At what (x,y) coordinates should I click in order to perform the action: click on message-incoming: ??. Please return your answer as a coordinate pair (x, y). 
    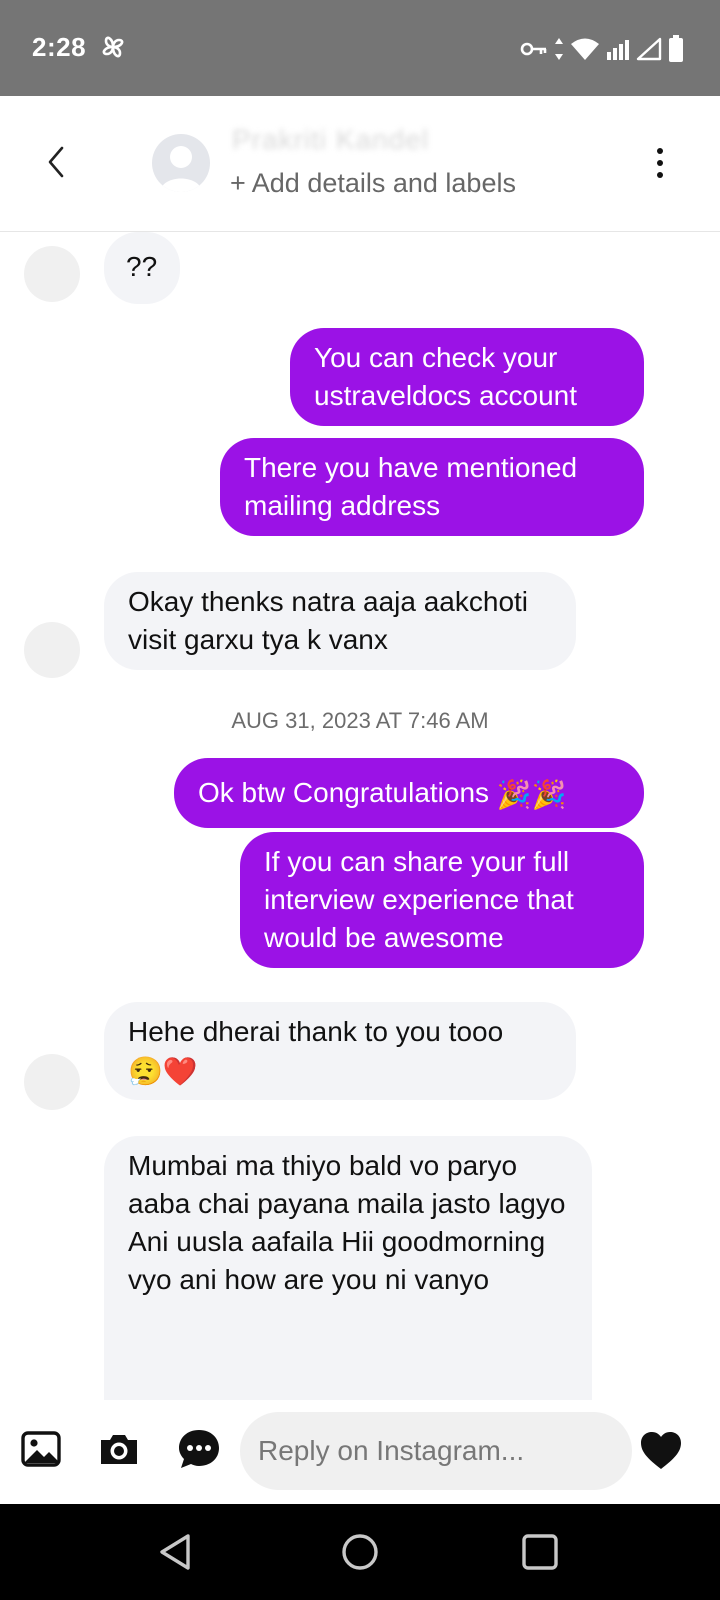
    Looking at the image, I should click on (142, 268).